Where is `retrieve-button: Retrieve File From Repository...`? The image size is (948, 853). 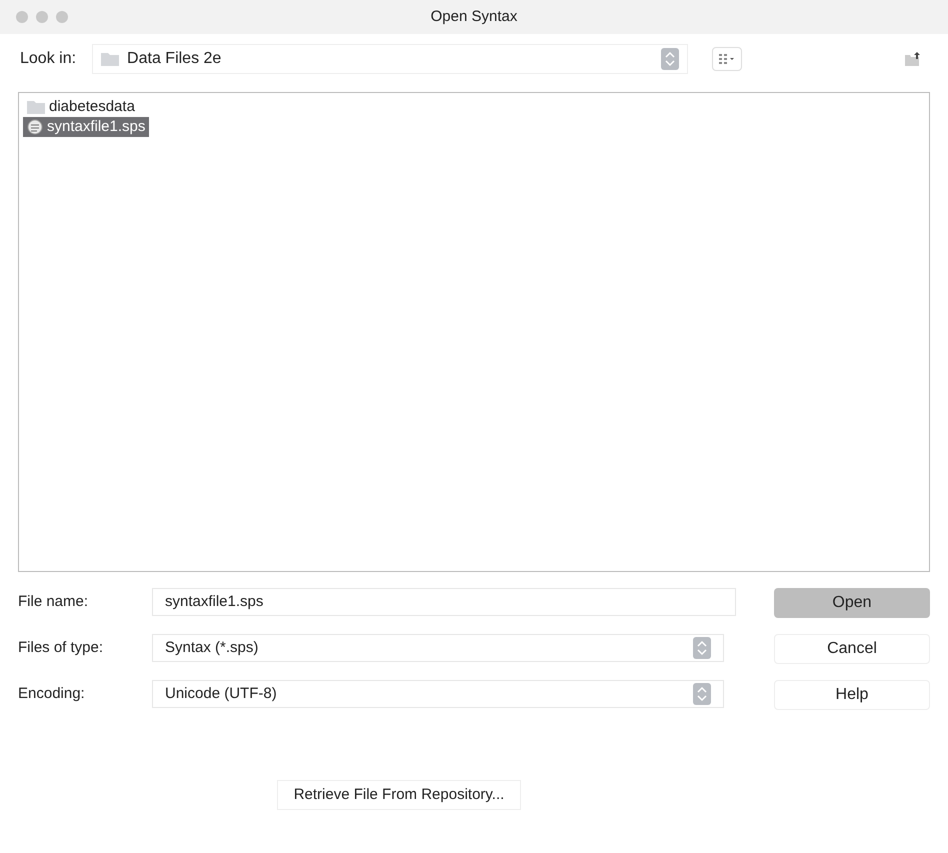 retrieve-button: Retrieve File From Repository... is located at coordinates (399, 795).